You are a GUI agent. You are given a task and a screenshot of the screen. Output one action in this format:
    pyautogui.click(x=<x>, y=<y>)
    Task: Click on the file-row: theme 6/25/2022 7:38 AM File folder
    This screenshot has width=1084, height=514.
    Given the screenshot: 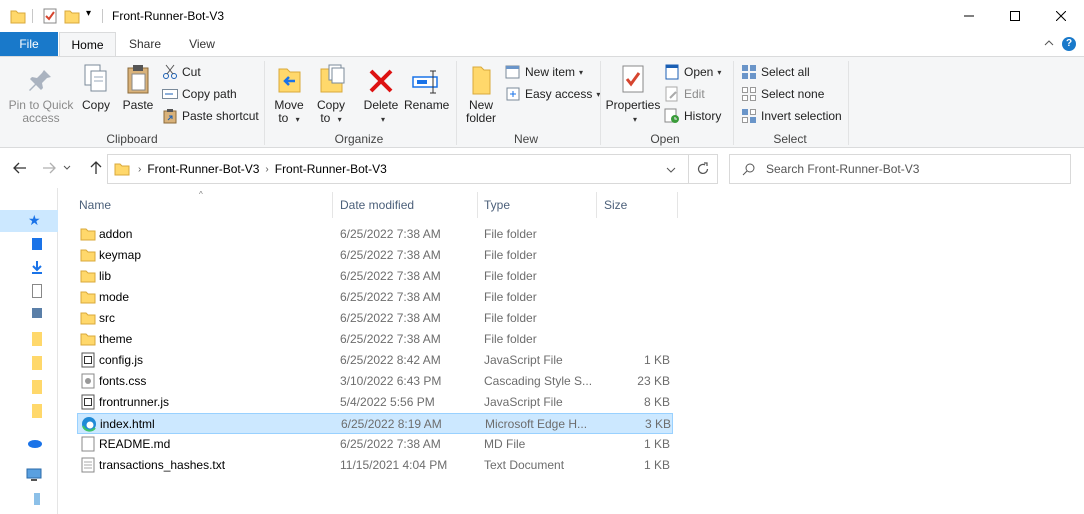 What is the action you would take?
    pyautogui.click(x=375, y=339)
    